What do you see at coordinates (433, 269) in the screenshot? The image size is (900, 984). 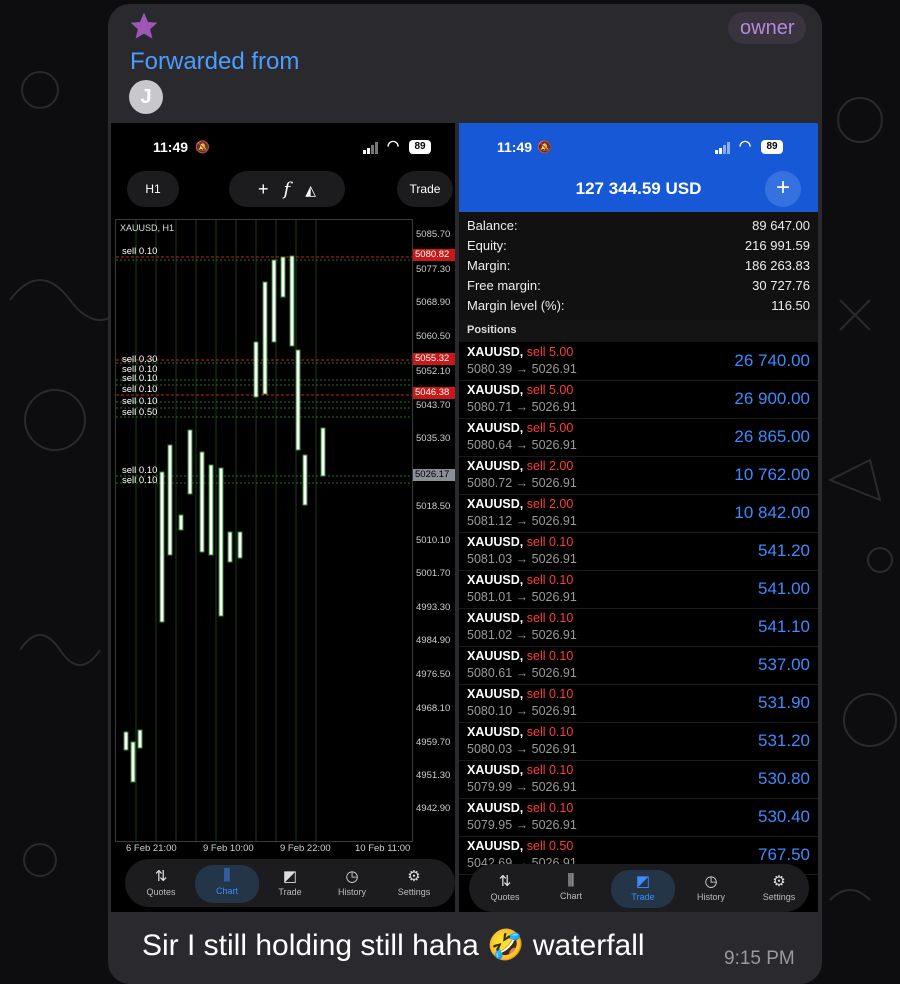 I see `price-tick: 5077.30` at bounding box center [433, 269].